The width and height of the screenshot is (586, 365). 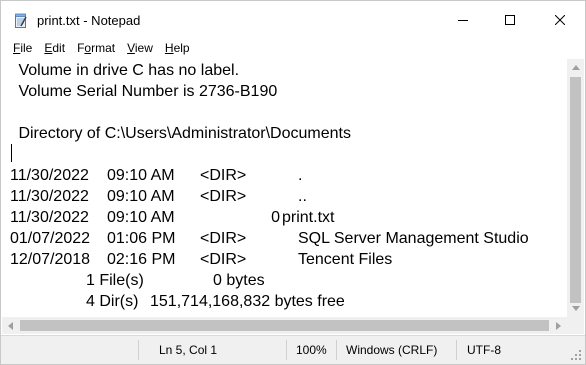 I want to click on maximize-icon, so click(x=510, y=20).